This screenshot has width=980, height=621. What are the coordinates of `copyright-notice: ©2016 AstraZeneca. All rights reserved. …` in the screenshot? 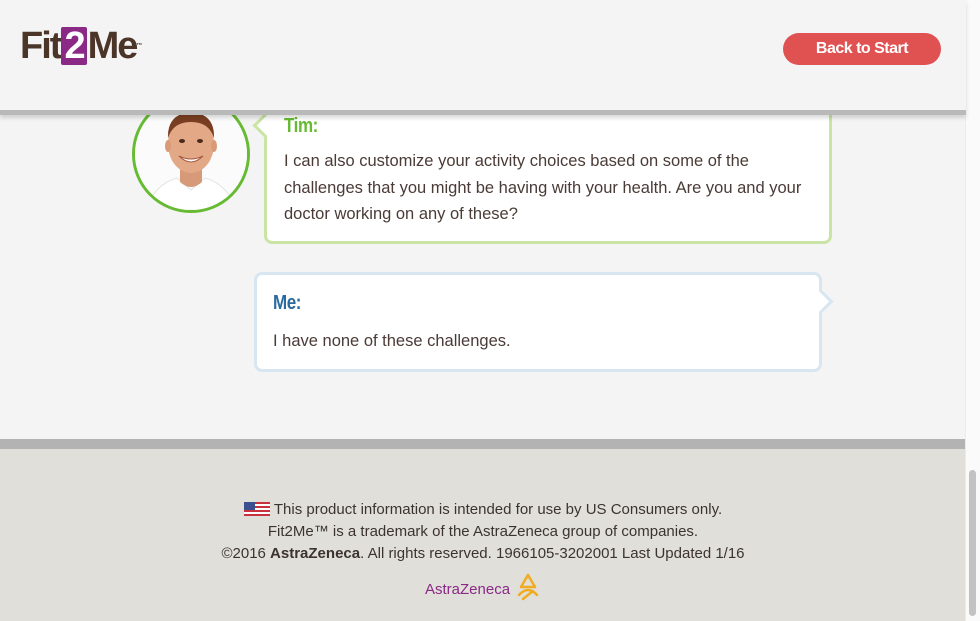 It's located at (483, 553).